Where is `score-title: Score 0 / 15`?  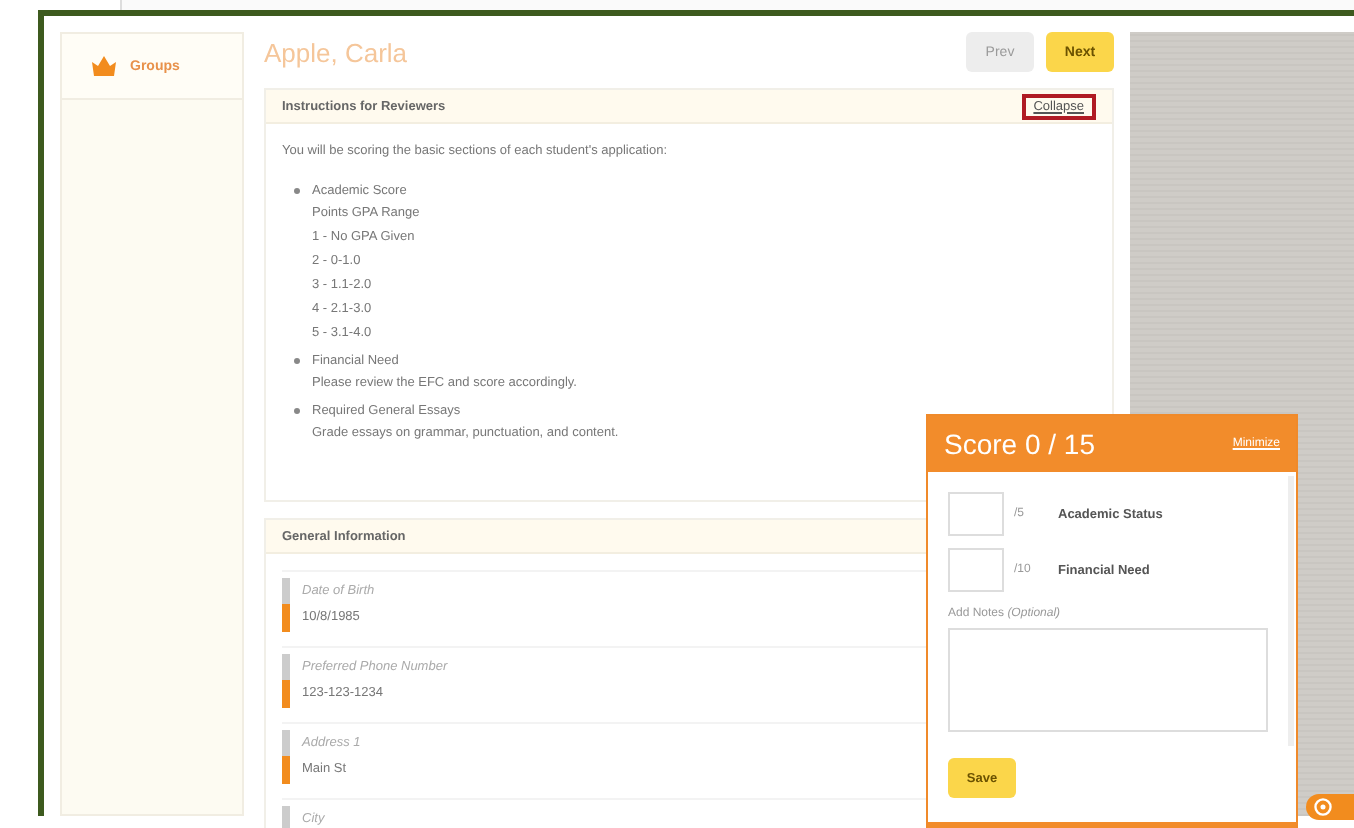
score-title: Score 0 / 15 is located at coordinates (1019, 444).